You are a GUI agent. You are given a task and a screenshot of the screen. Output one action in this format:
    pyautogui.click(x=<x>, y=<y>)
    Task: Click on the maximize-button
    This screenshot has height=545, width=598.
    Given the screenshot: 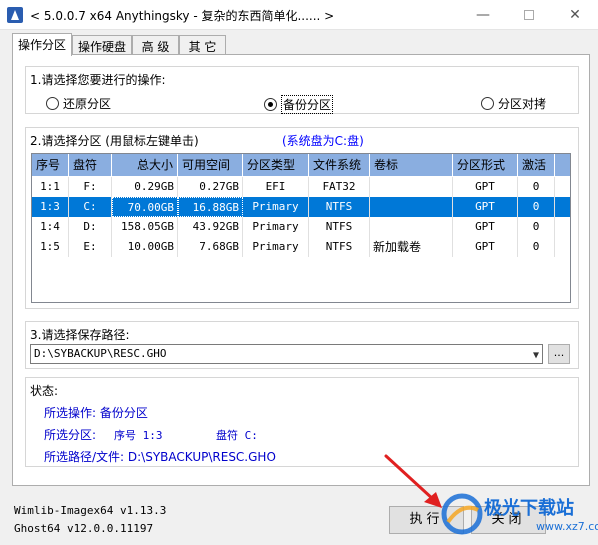 What is the action you would take?
    pyautogui.click(x=529, y=15)
    